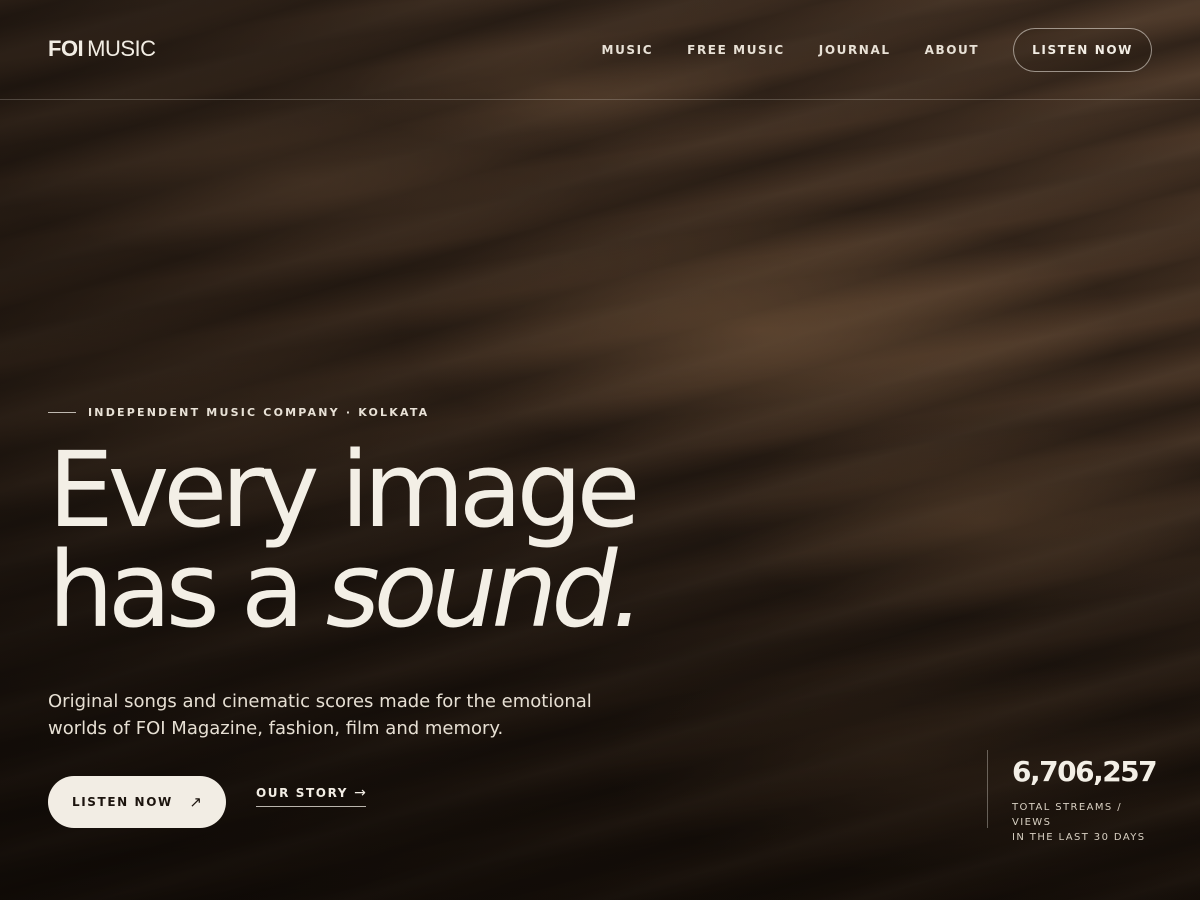  Describe the element at coordinates (1085, 771) in the screenshot. I see `streams-count: 6,706,257` at that location.